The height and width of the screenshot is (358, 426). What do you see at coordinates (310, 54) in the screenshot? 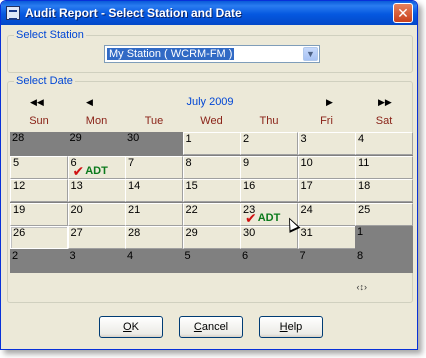
I see `chevron-down-icon: ▼` at bounding box center [310, 54].